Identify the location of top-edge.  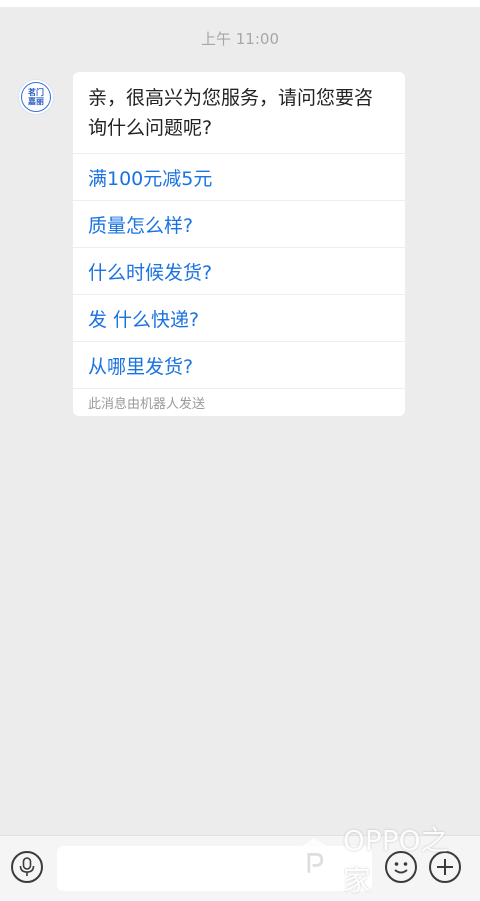
(240, 3).